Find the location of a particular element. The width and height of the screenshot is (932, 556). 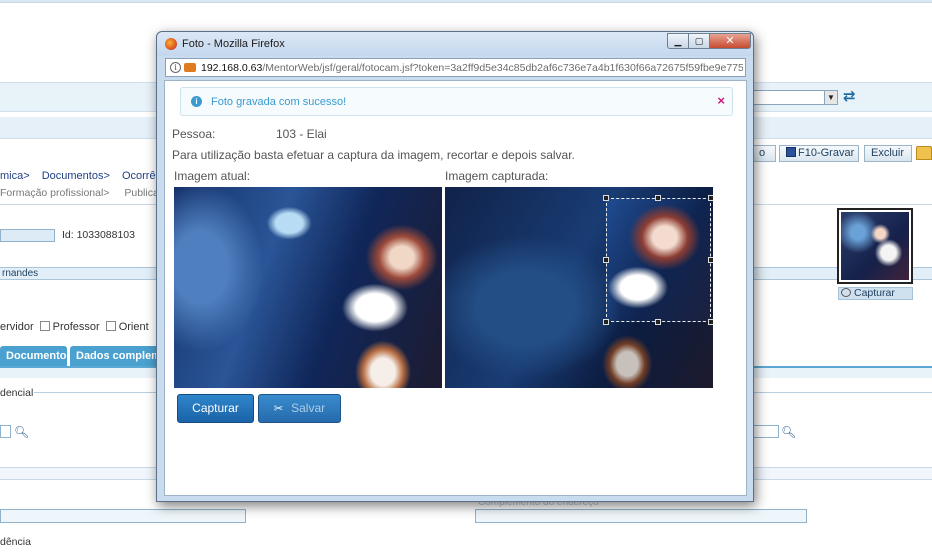

current-image is located at coordinates (308, 287).